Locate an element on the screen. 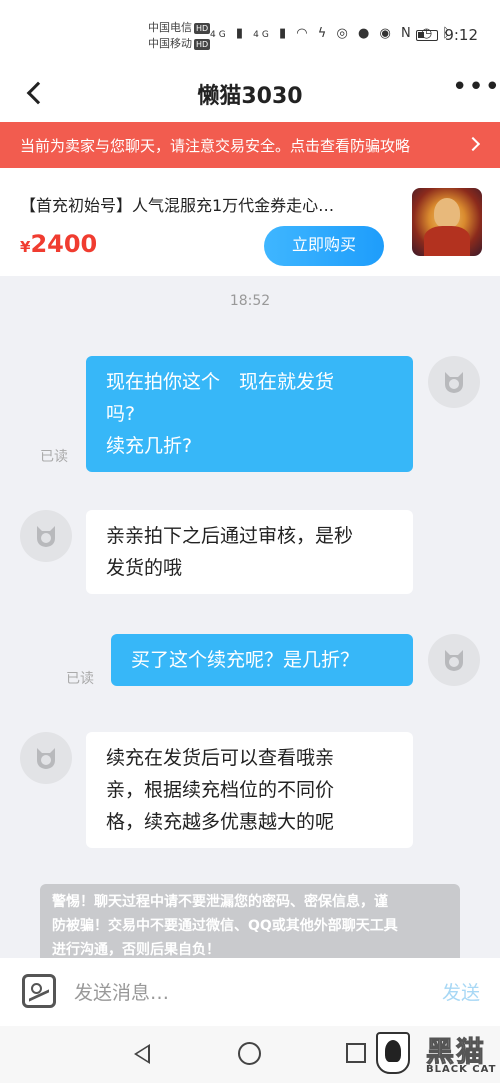 This screenshot has width=500, height=1083. weibo-icon: ● is located at coordinates (365, 33).